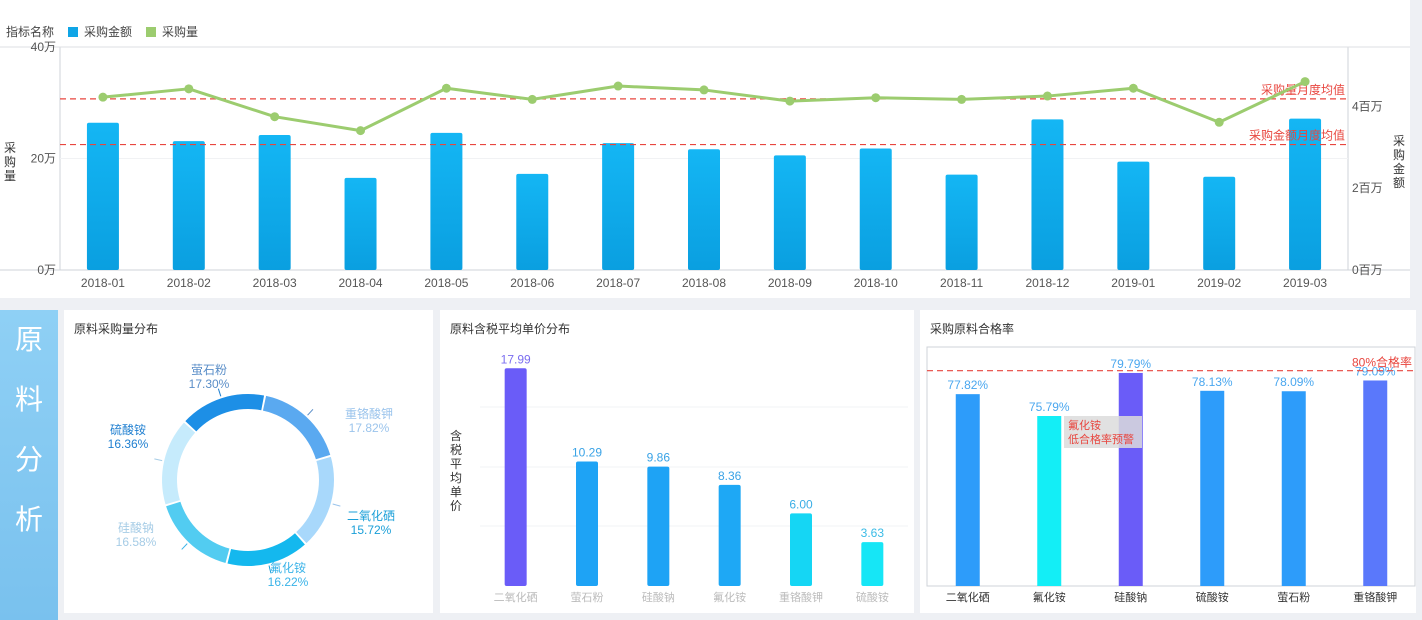 Image resolution: width=1422 pixels, height=620 pixels. I want to click on plot-frame, so click(1171, 466).